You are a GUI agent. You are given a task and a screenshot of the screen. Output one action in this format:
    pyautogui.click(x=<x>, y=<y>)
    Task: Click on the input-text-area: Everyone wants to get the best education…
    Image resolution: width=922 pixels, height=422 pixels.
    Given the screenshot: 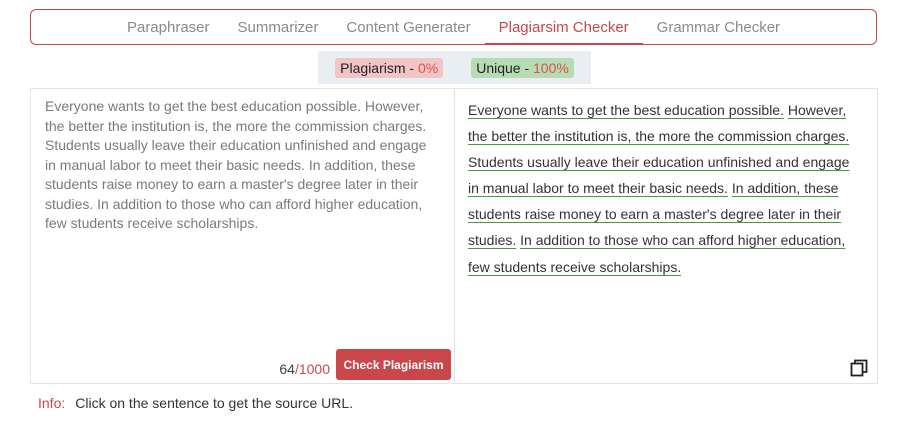 What is the action you would take?
    pyautogui.click(x=242, y=165)
    